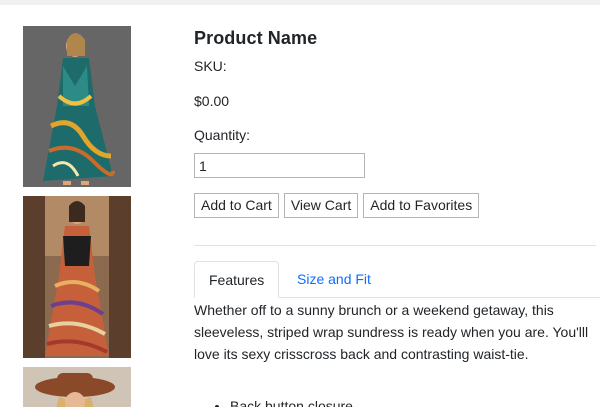 The height and width of the screenshot is (407, 600). I want to click on sku-label: SKU:, so click(210, 66).